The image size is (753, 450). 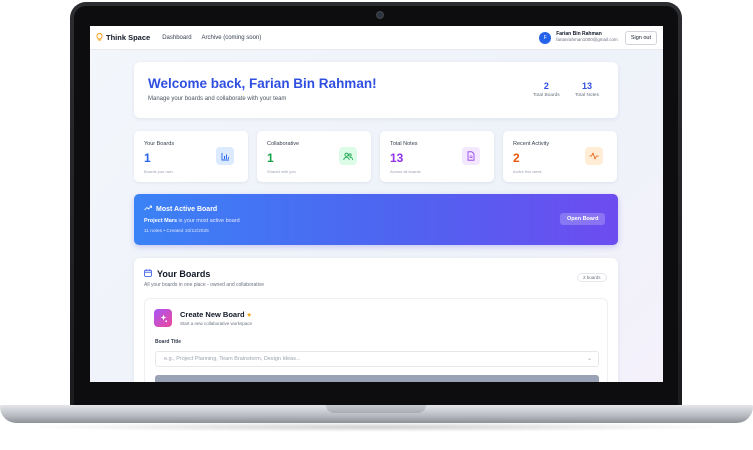 I want to click on card-sub: Boards you own, so click(x=158, y=171).